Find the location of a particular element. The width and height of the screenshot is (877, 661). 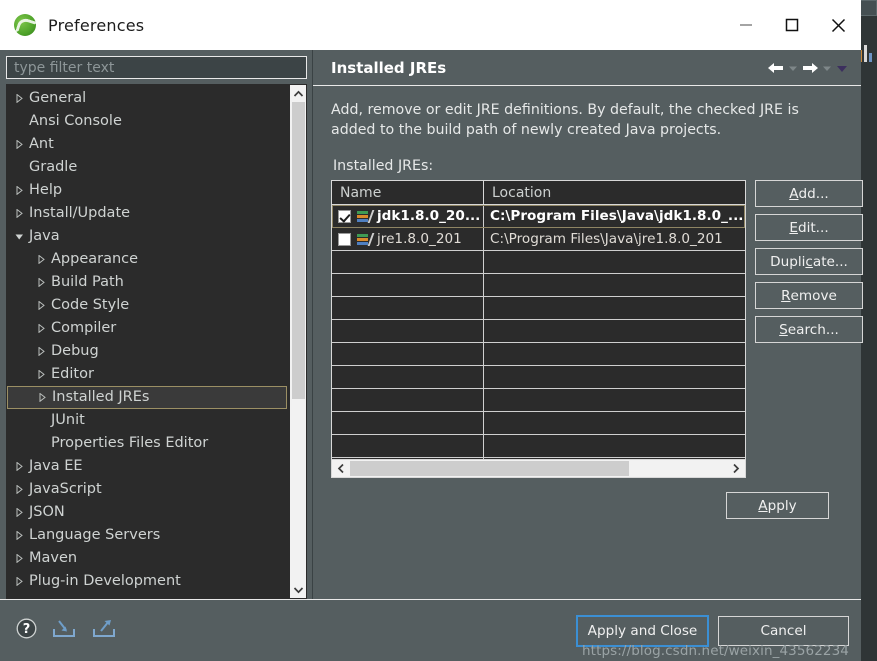

sidebar-item-ant: Ant is located at coordinates (148, 144).